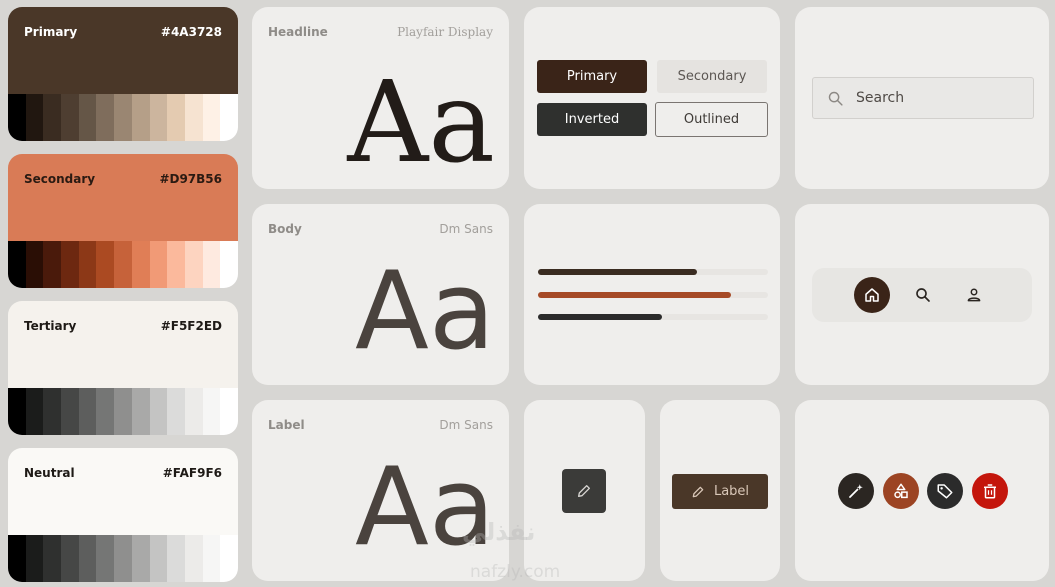 Image resolution: width=1055 pixels, height=587 pixels. Describe the element at coordinates (192, 473) in the screenshot. I see `swatch-hex: #FAF9F6` at that location.